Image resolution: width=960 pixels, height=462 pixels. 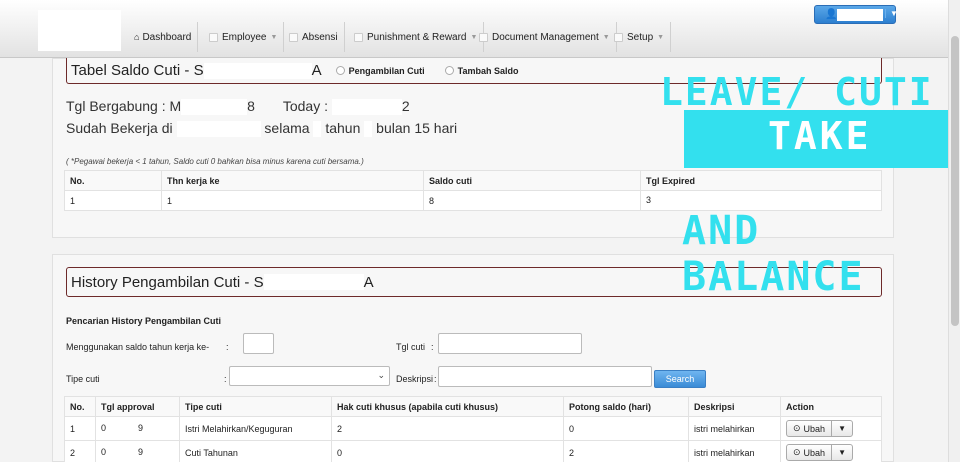 I want to click on tgl-cuti-label: Tgl cuti, so click(x=411, y=347).